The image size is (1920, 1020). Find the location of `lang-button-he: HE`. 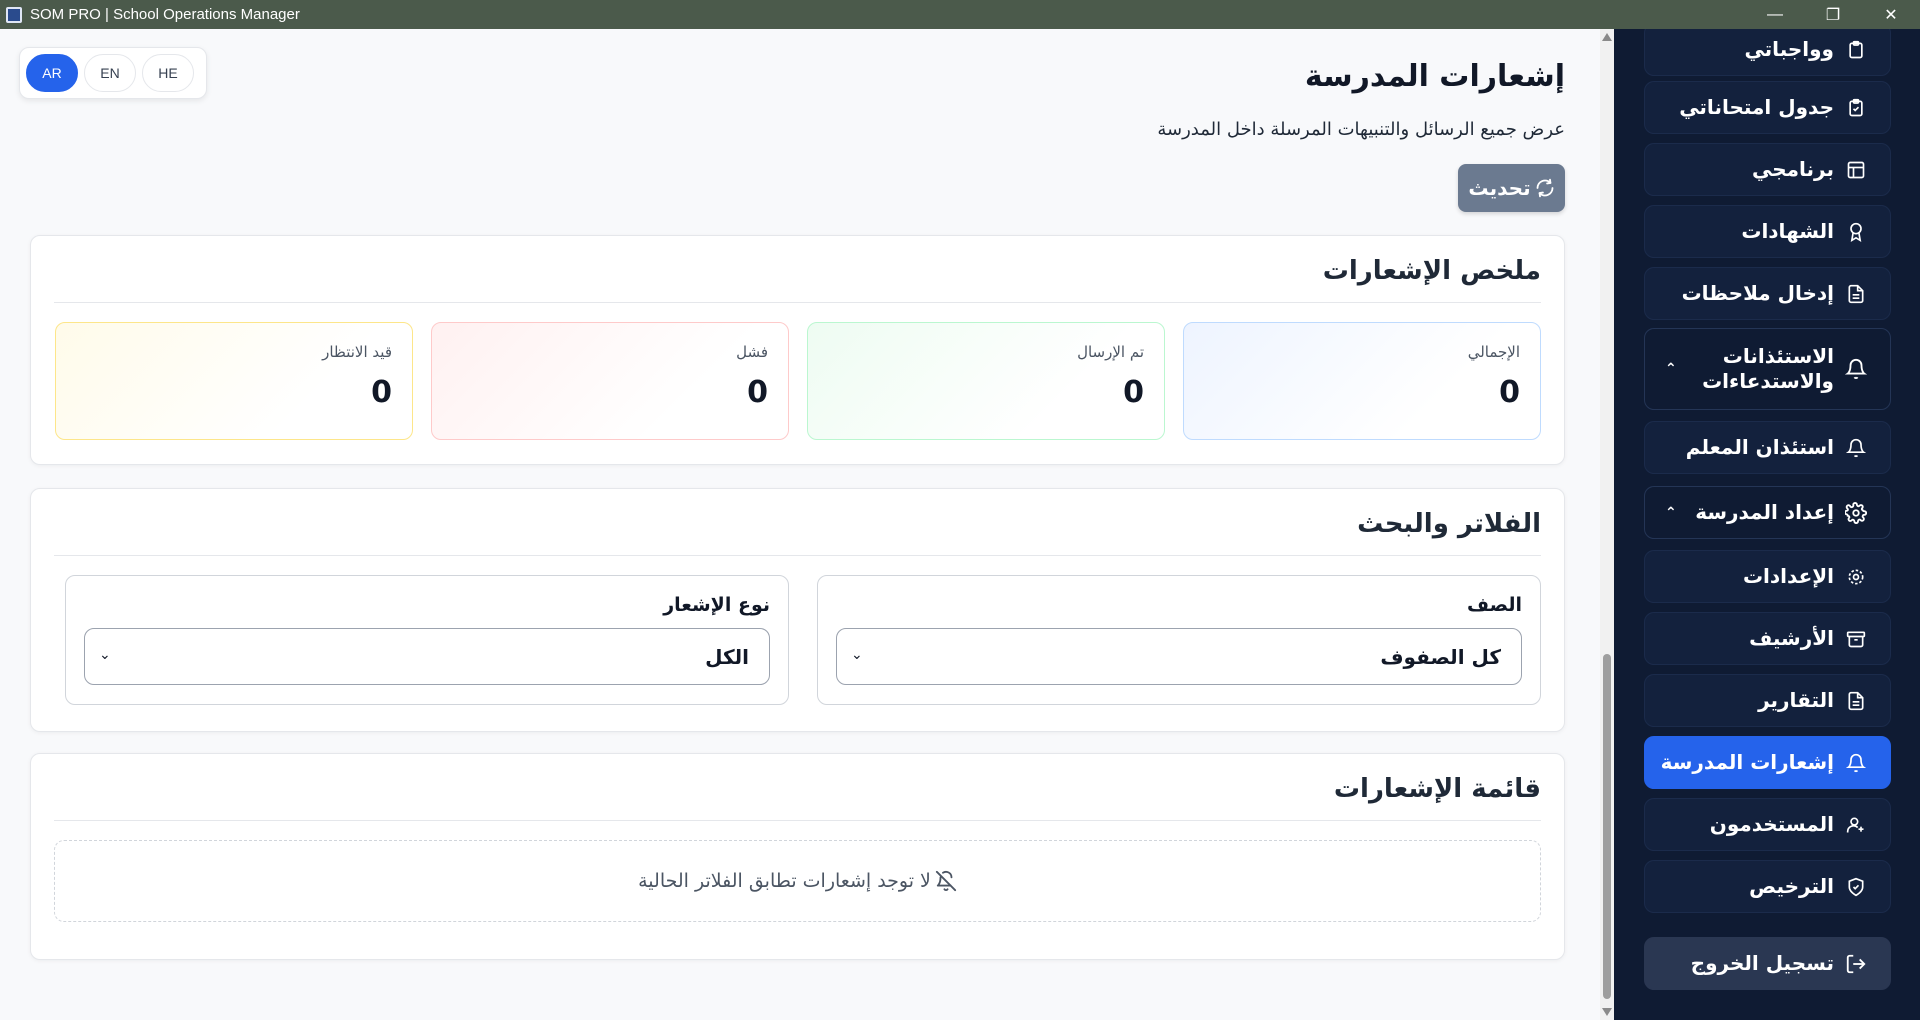

lang-button-he: HE is located at coordinates (168, 73).